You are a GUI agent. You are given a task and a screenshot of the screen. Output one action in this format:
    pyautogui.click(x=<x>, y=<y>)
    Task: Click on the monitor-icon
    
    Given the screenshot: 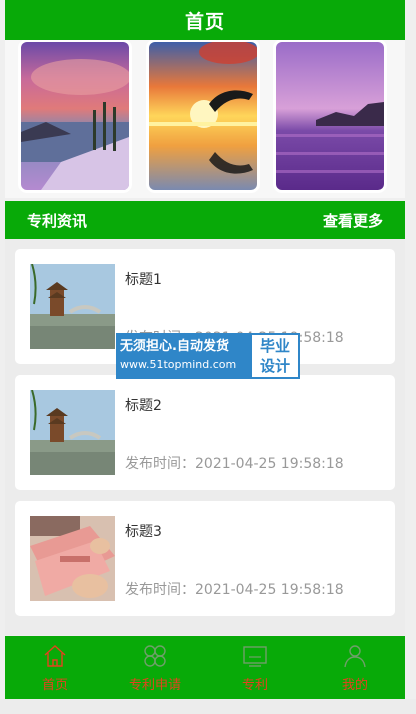 What is the action you would take?
    pyautogui.click(x=255, y=656)
    